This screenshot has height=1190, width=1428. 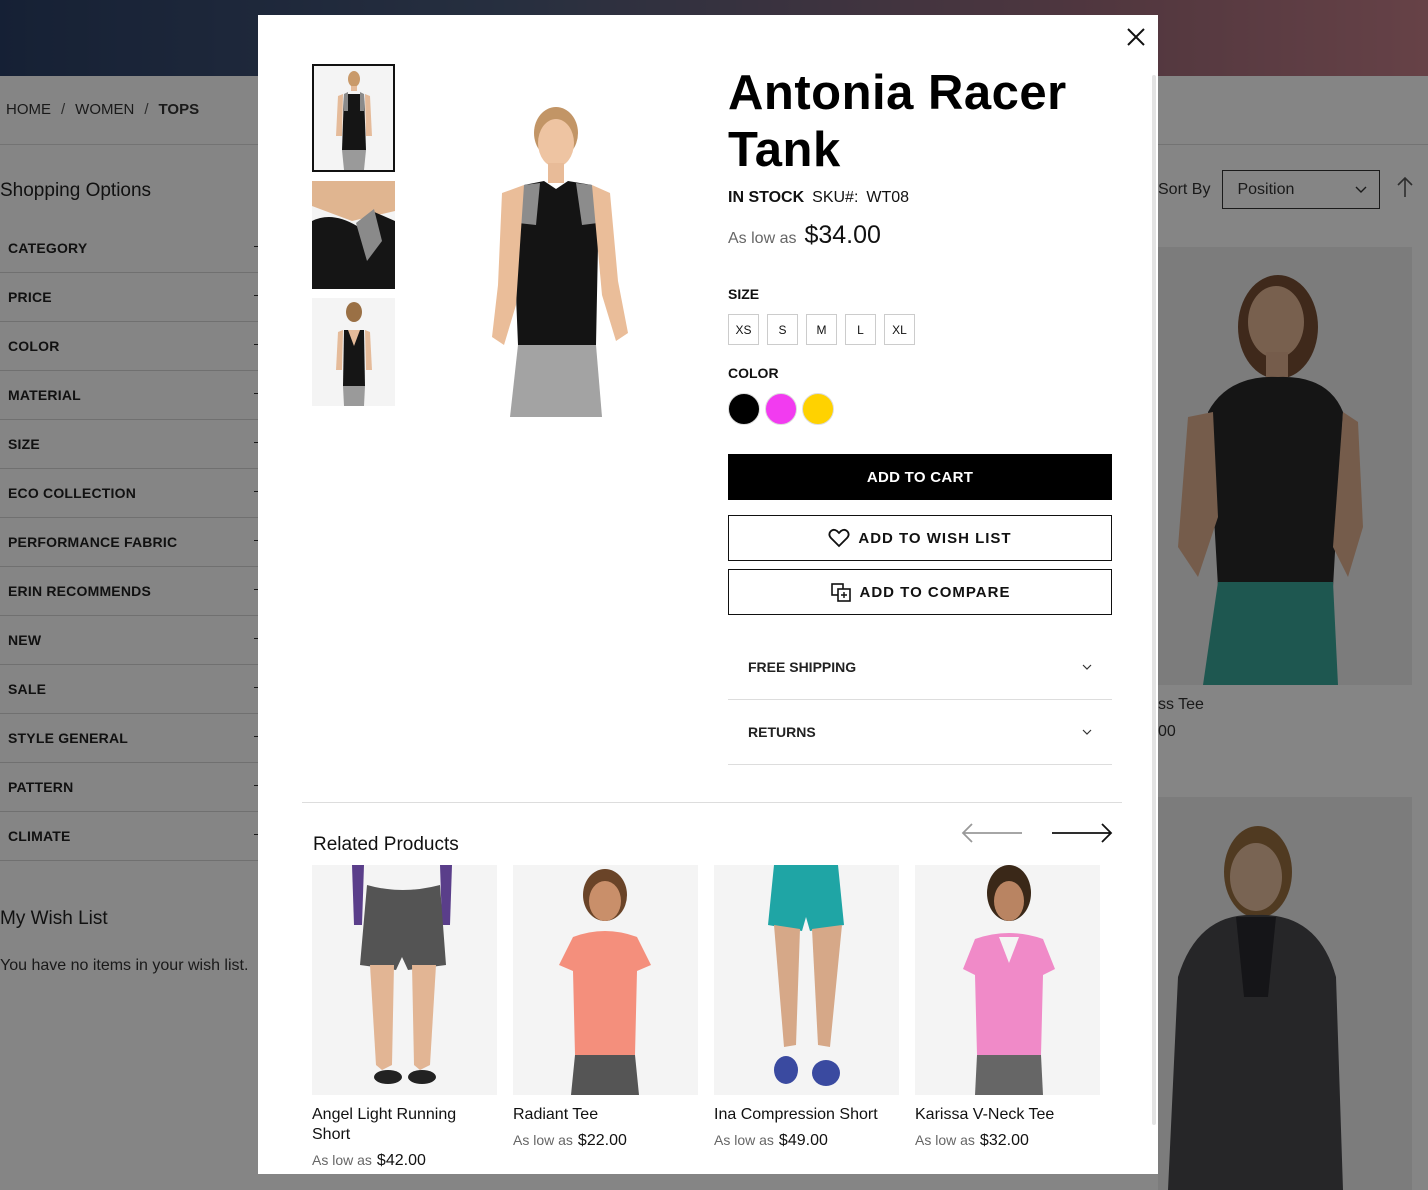 What do you see at coordinates (920, 409) in the screenshot?
I see `color-options` at bounding box center [920, 409].